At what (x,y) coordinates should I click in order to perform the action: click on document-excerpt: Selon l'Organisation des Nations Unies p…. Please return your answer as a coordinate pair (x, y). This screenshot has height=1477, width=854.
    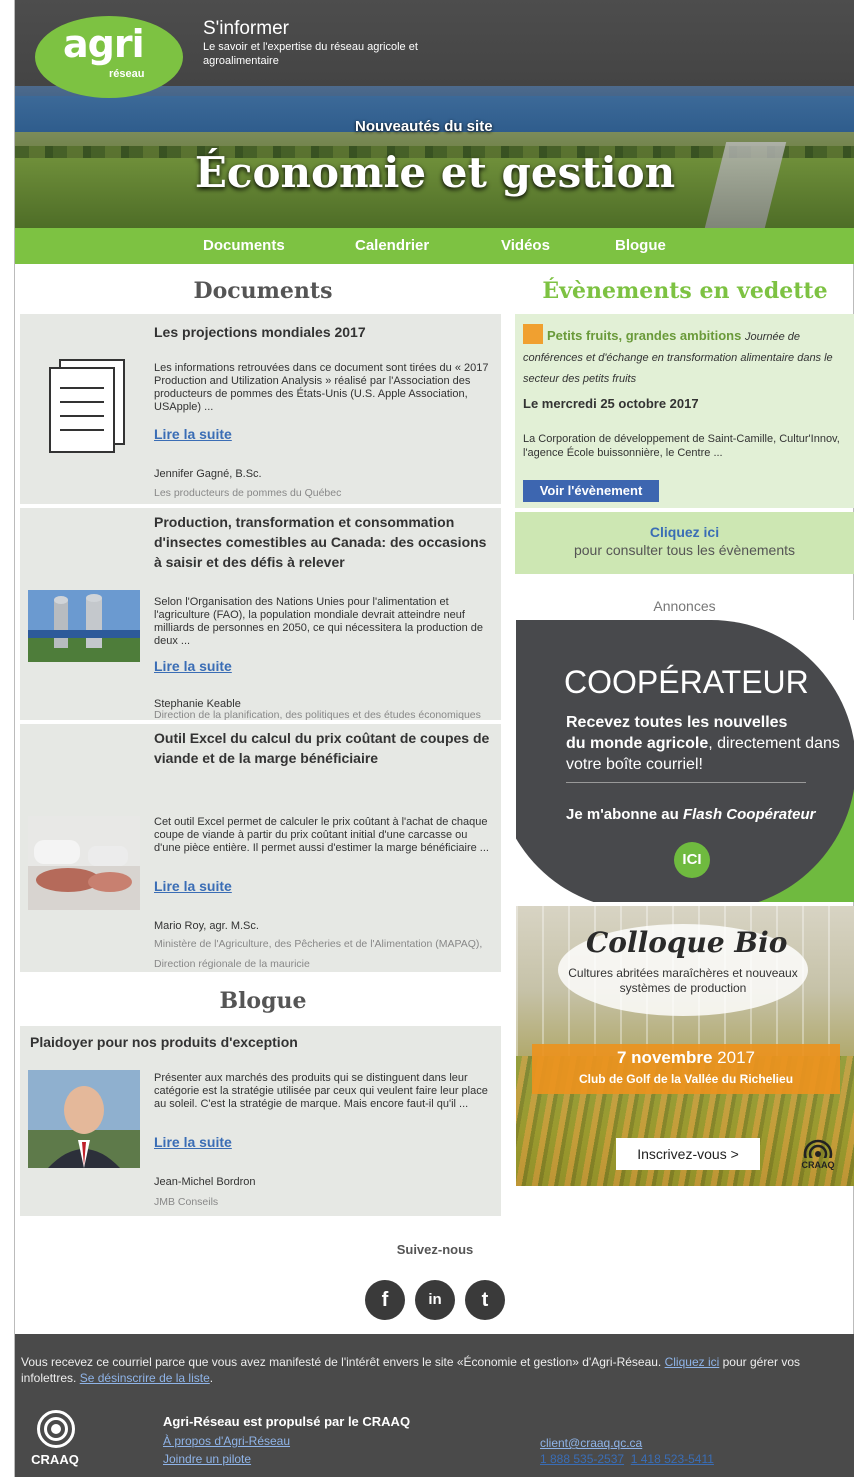
    Looking at the image, I should click on (318, 621).